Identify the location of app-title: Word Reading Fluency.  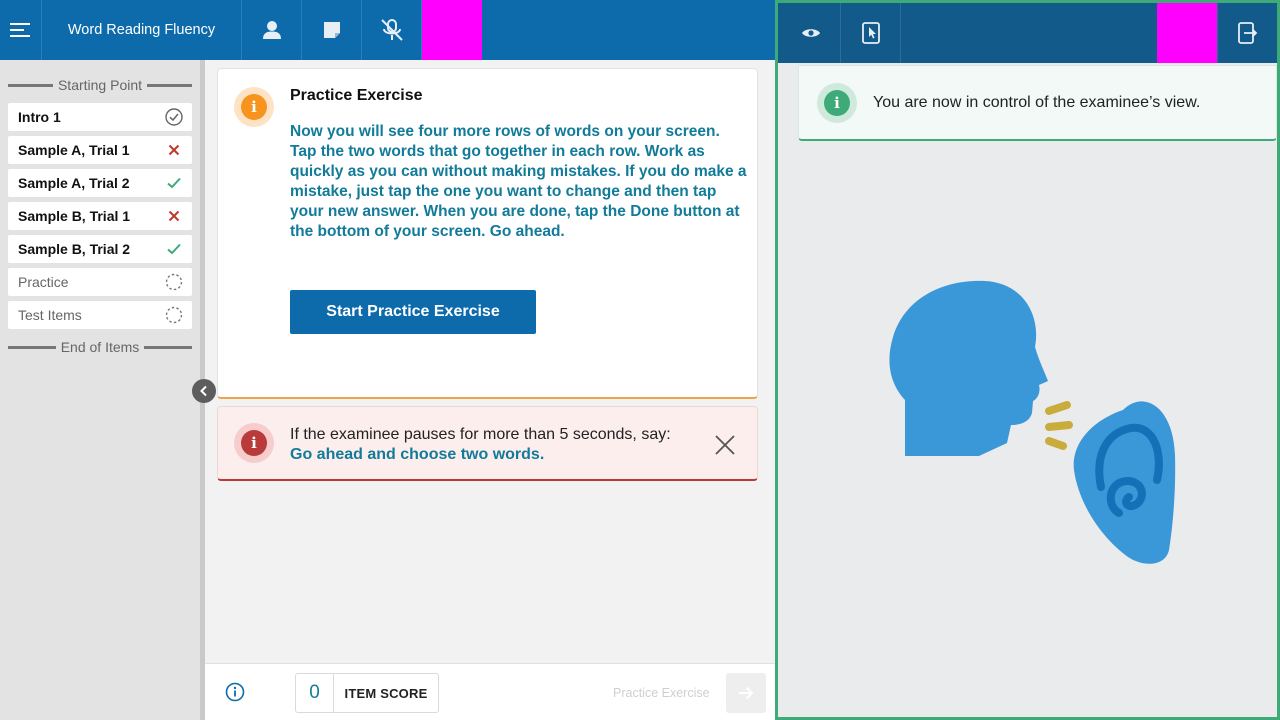
(142, 30).